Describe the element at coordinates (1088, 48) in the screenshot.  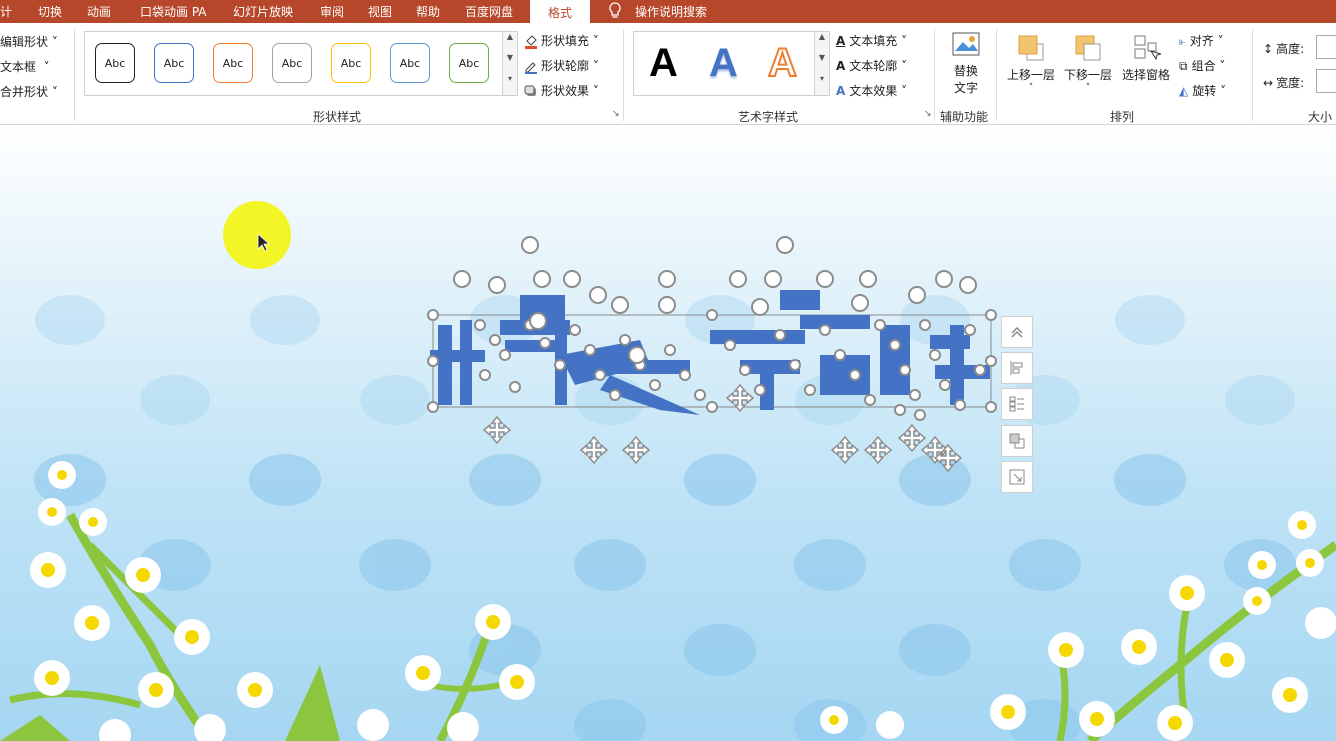
I see `send-backward-icon` at that location.